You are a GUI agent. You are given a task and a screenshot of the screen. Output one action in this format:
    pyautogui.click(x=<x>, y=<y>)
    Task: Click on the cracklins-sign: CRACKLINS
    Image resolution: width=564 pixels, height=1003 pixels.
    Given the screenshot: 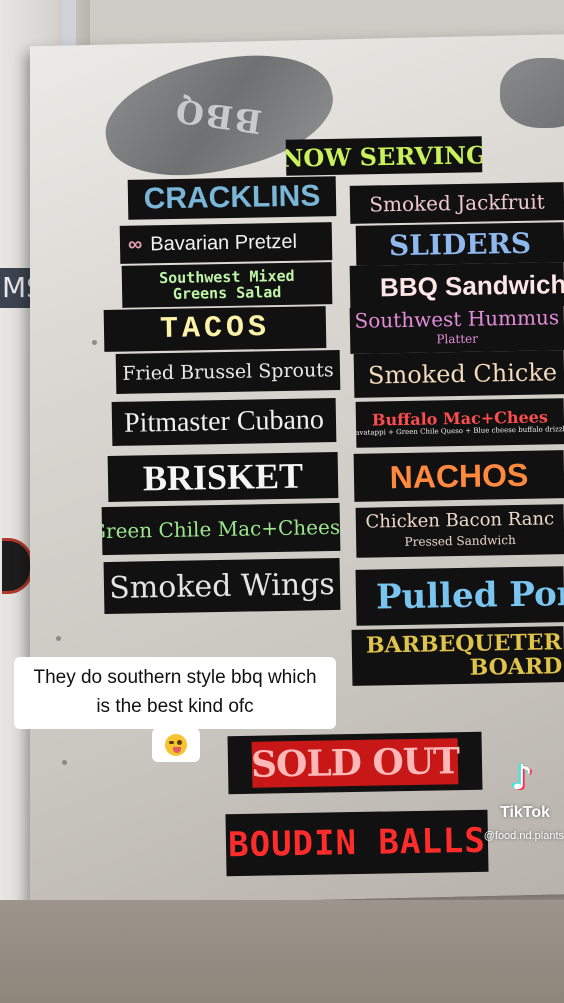 What is the action you would take?
    pyautogui.click(x=232, y=198)
    